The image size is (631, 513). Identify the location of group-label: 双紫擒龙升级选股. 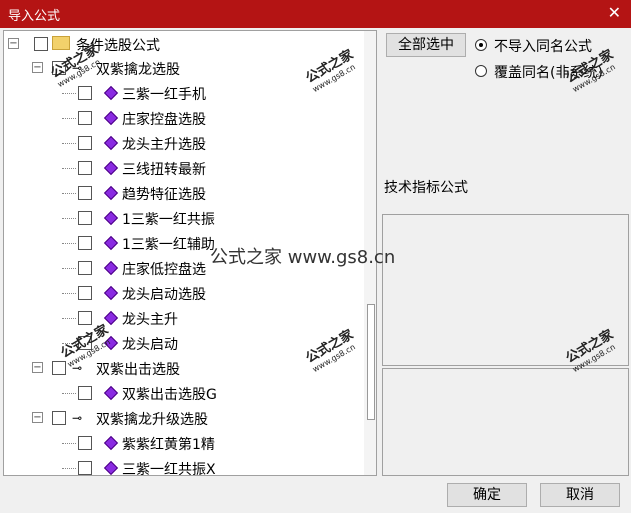
(152, 420).